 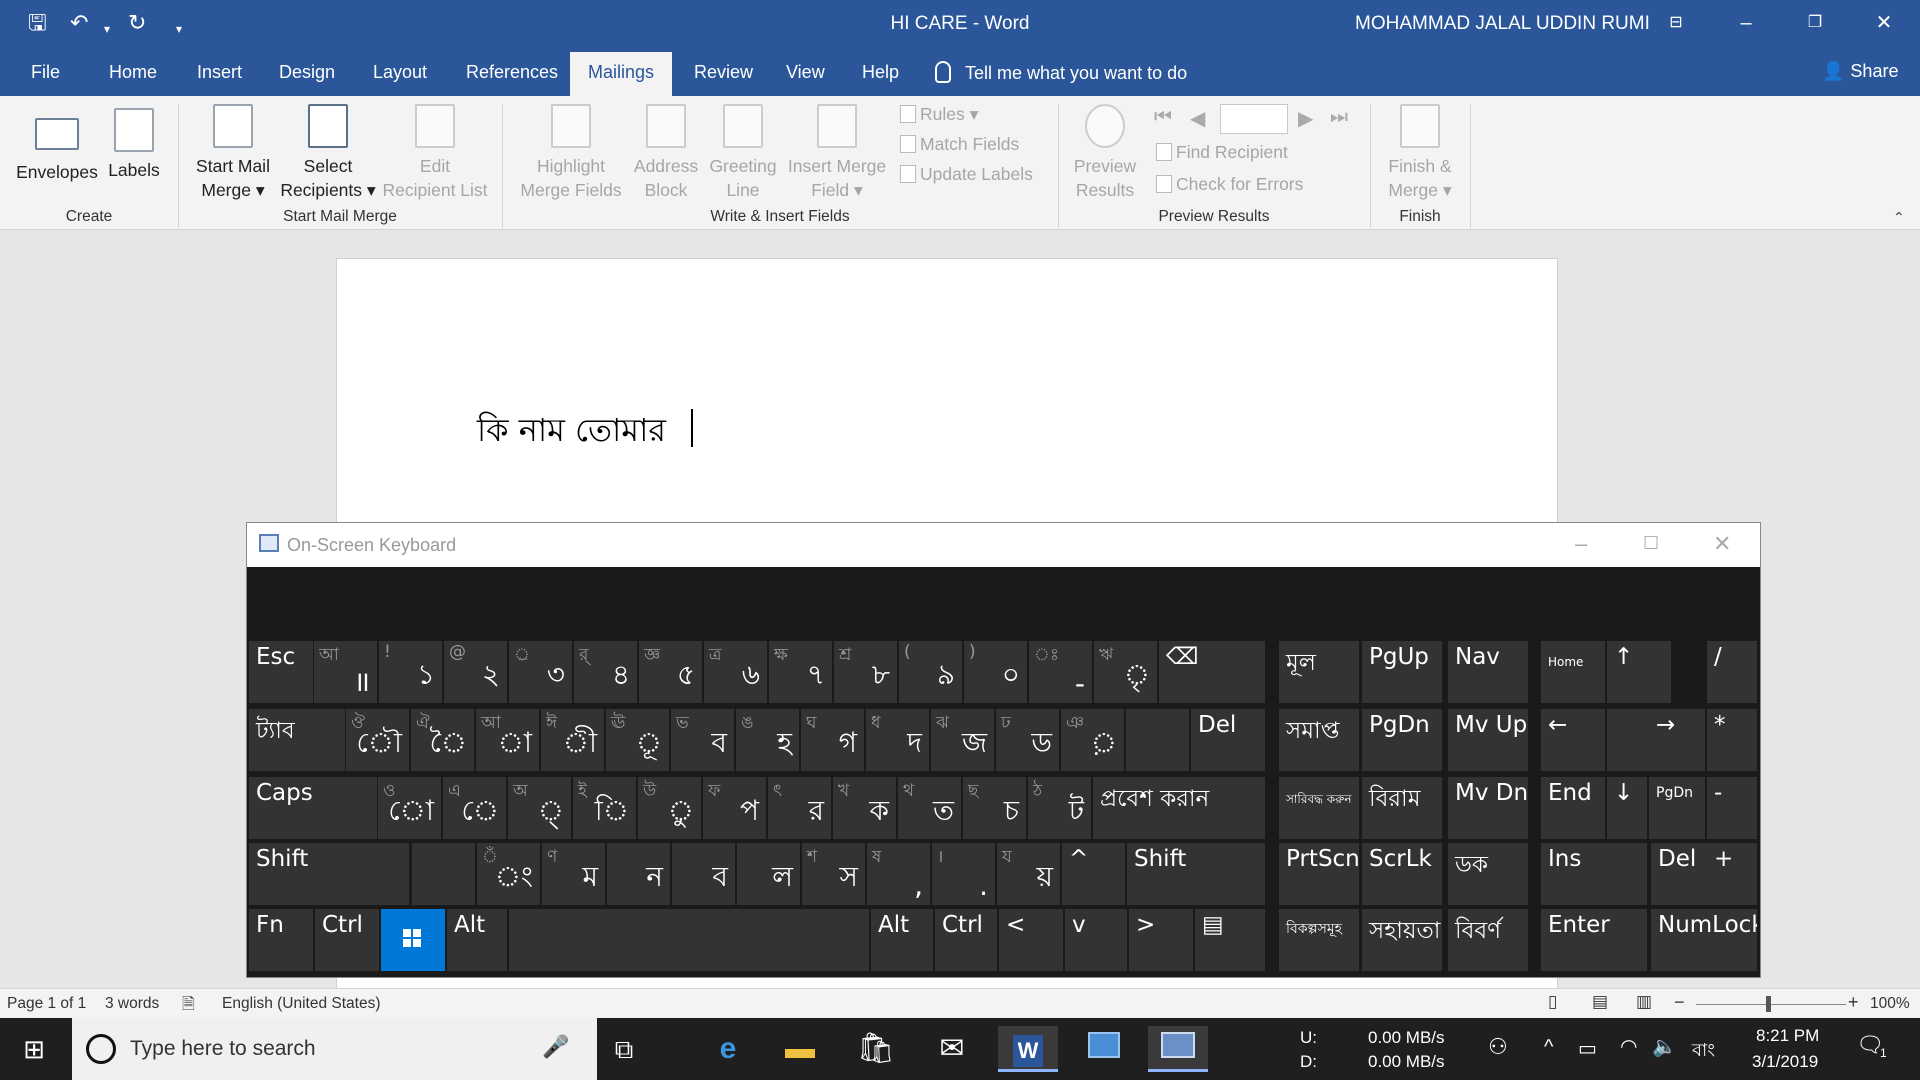 I want to click on customize-quick-access-icon: ▾, so click(x=179, y=29).